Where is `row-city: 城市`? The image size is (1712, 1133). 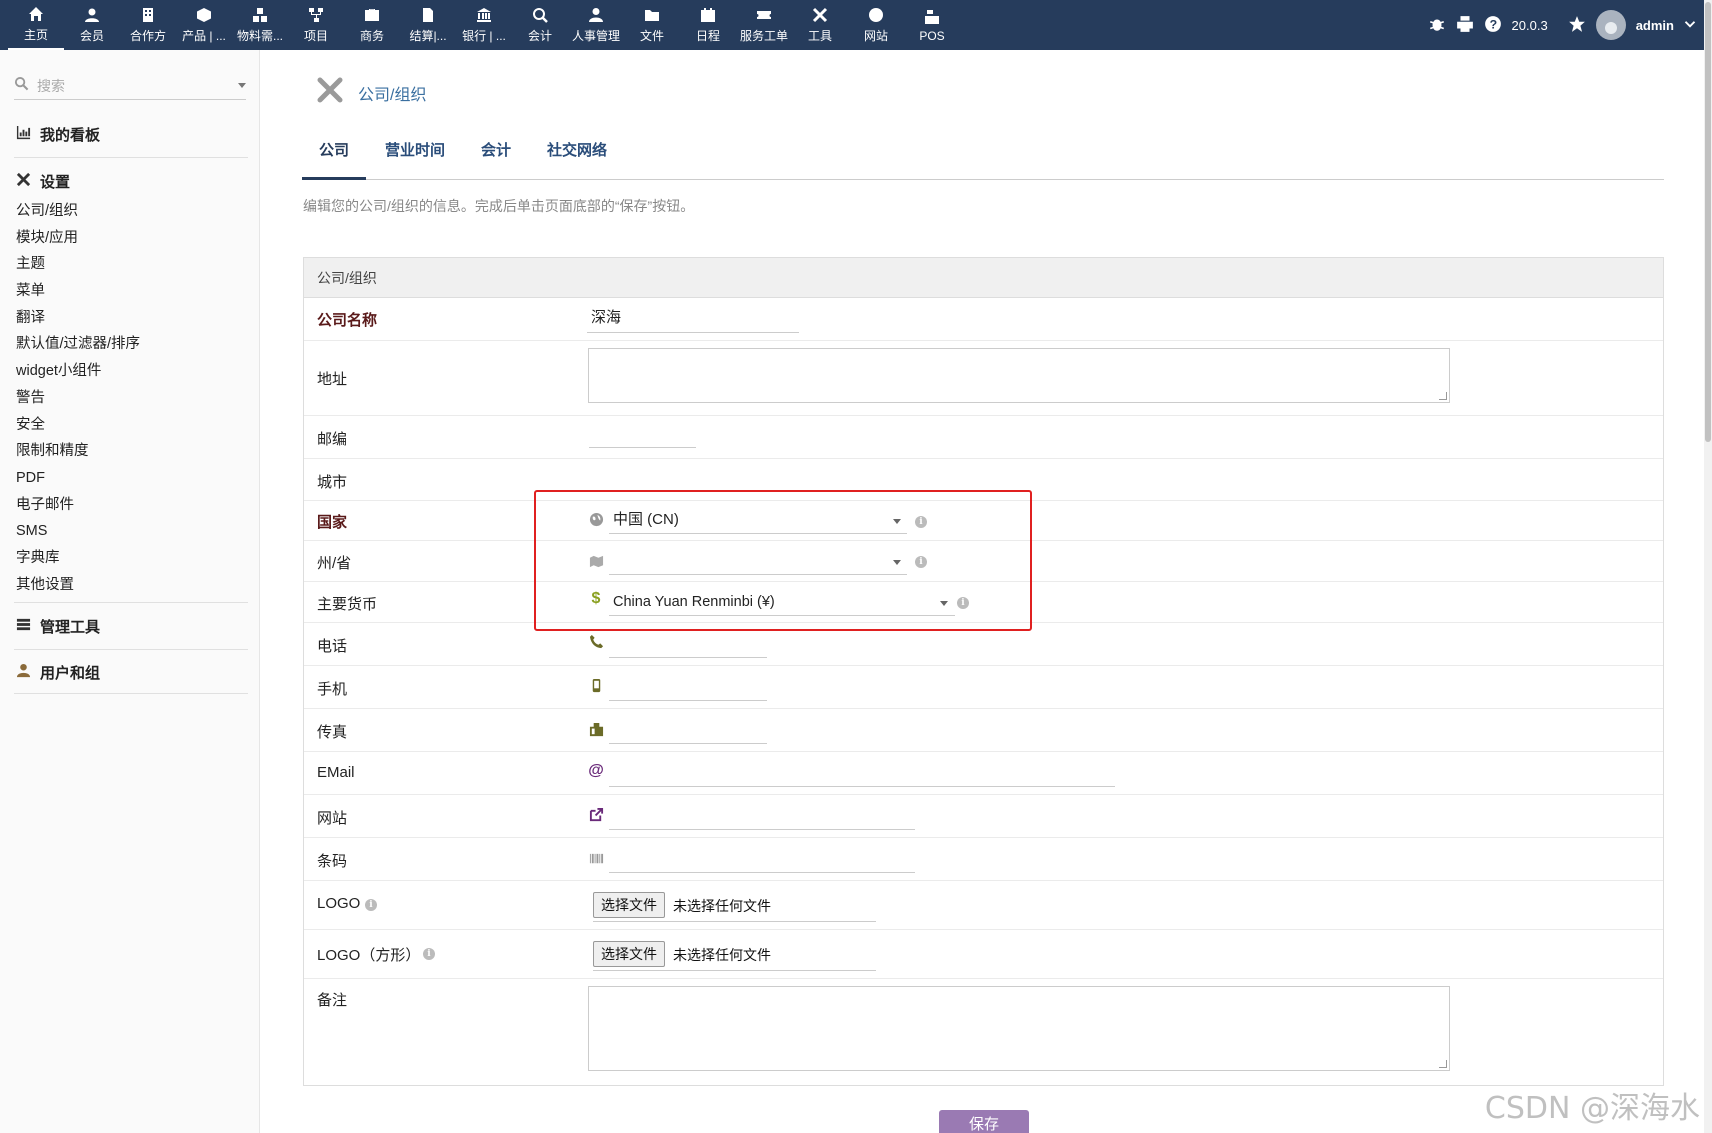 row-city: 城市 is located at coordinates (983, 480).